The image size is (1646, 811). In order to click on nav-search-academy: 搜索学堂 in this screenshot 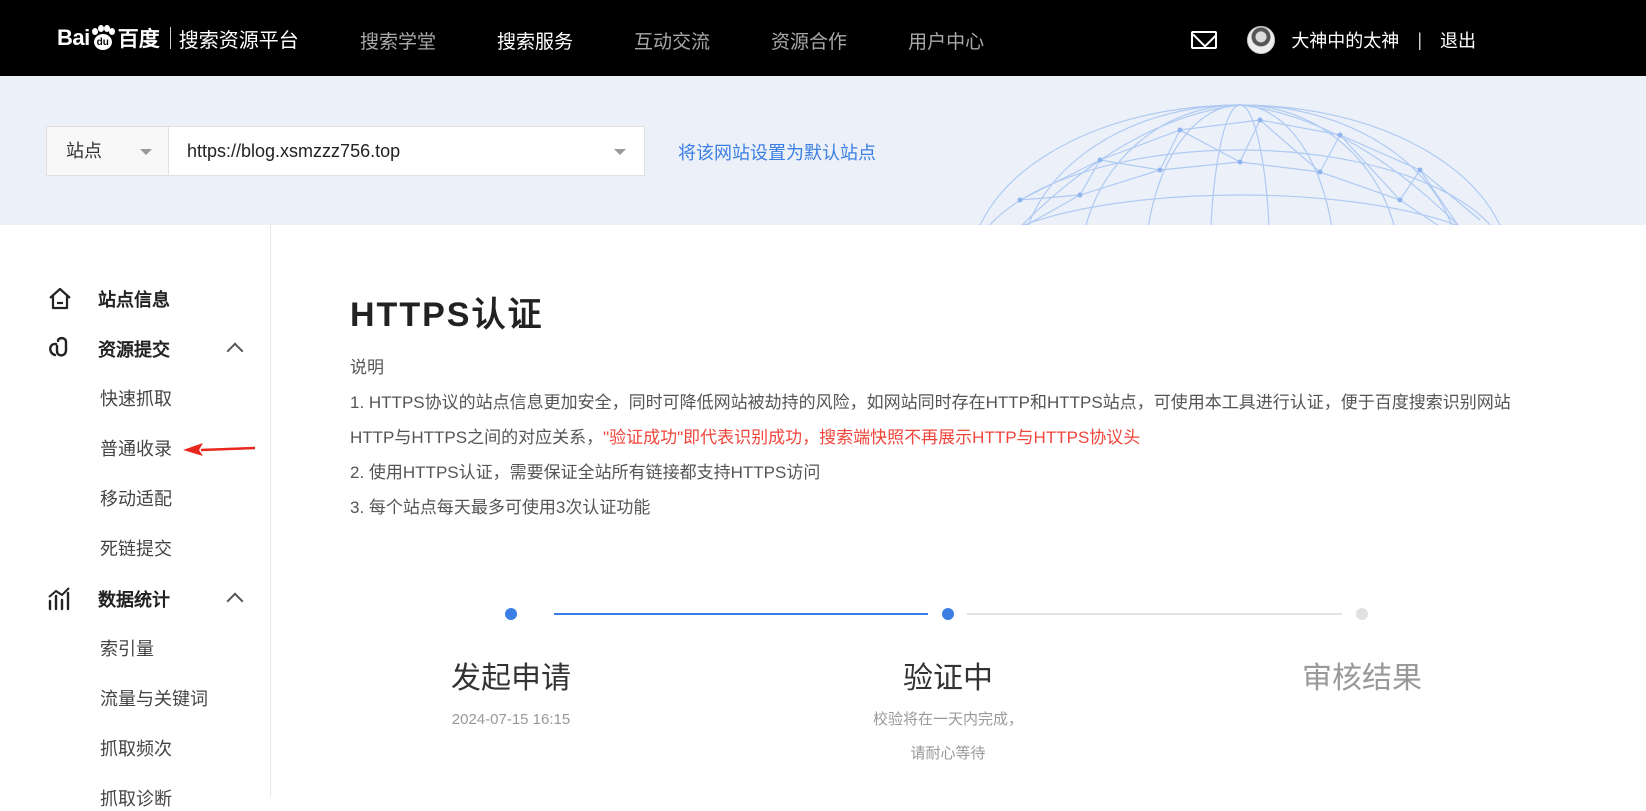, I will do `click(398, 43)`.